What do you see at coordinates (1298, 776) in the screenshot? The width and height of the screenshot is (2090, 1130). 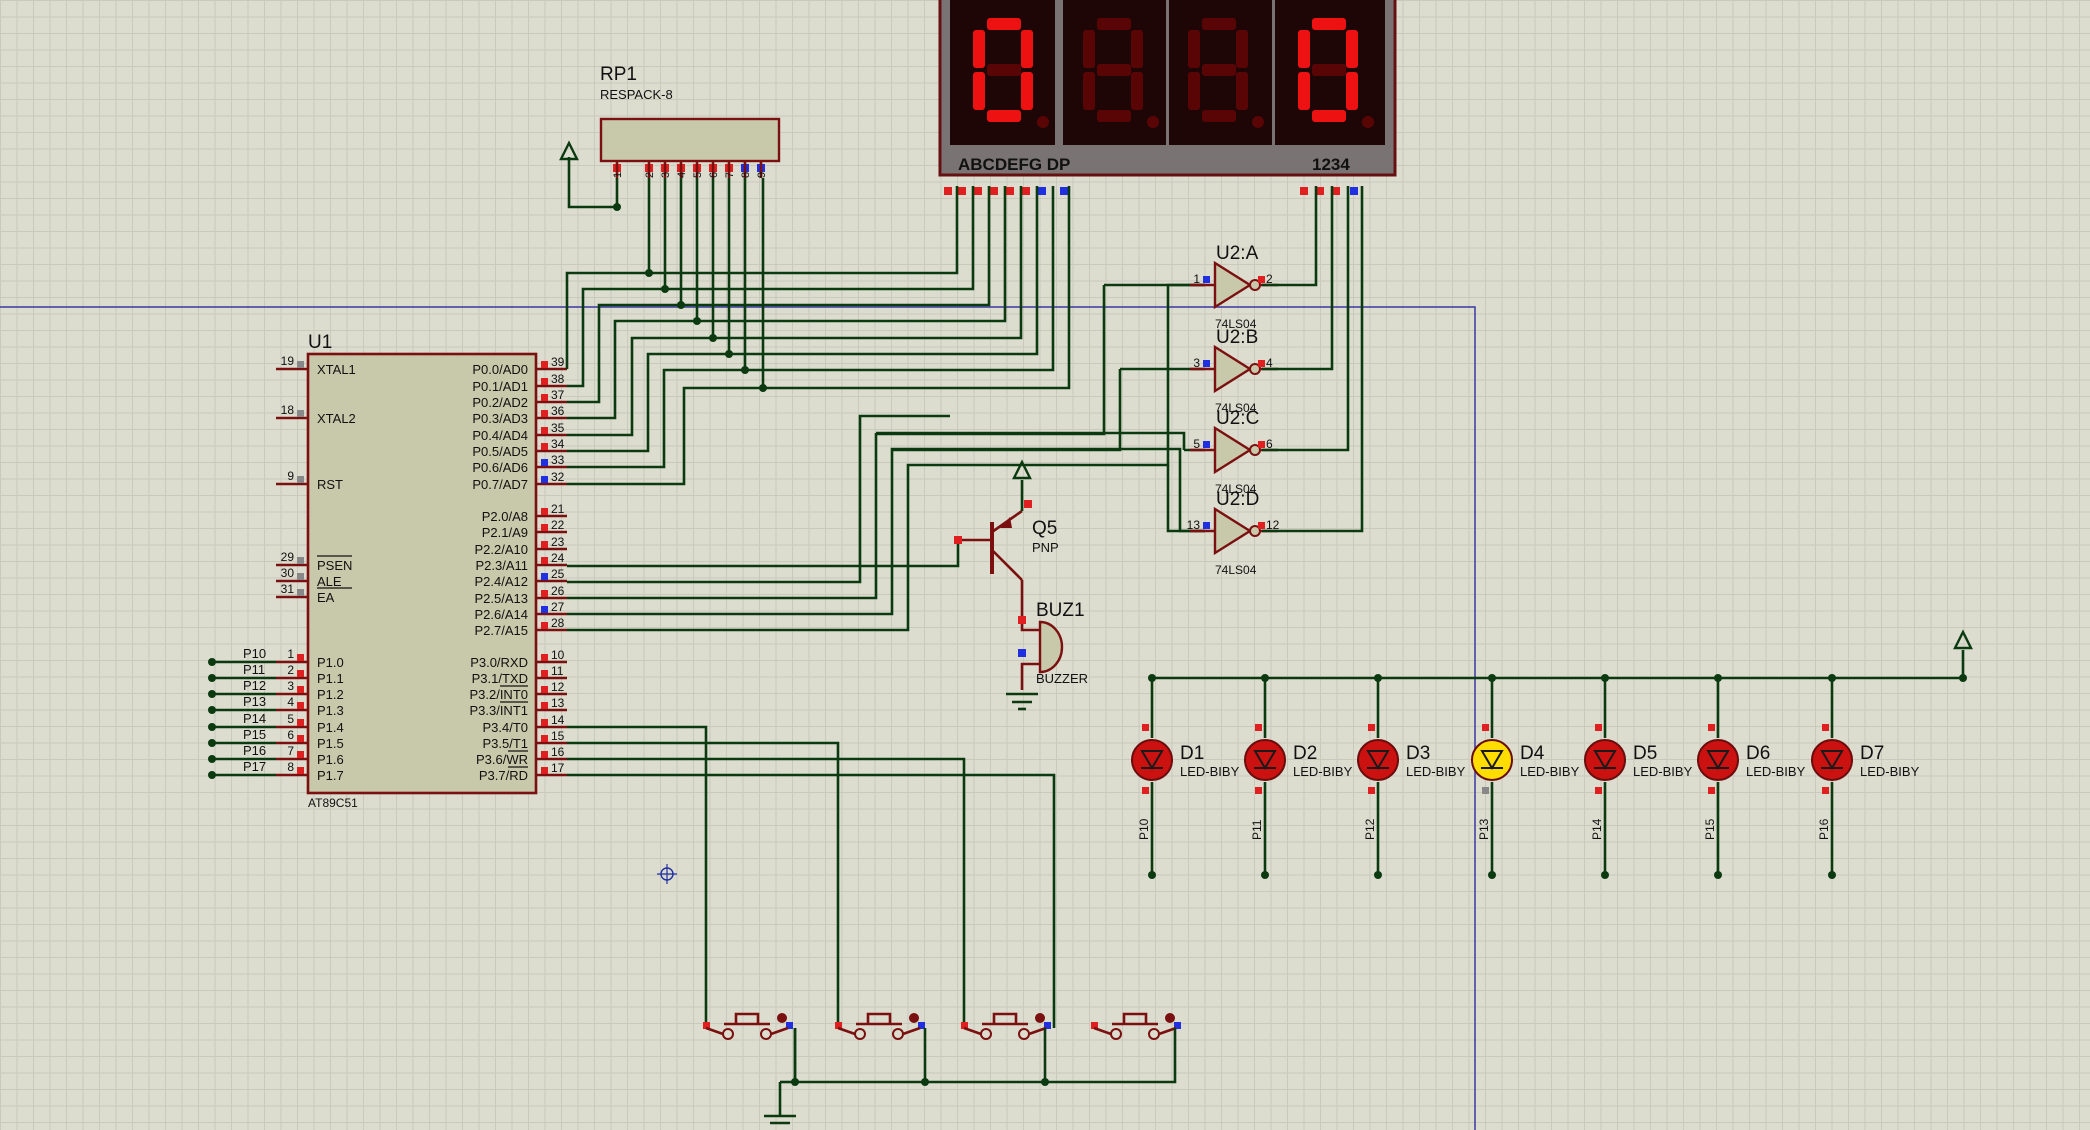 I see `led-d2: D2LED-BIBY P11` at bounding box center [1298, 776].